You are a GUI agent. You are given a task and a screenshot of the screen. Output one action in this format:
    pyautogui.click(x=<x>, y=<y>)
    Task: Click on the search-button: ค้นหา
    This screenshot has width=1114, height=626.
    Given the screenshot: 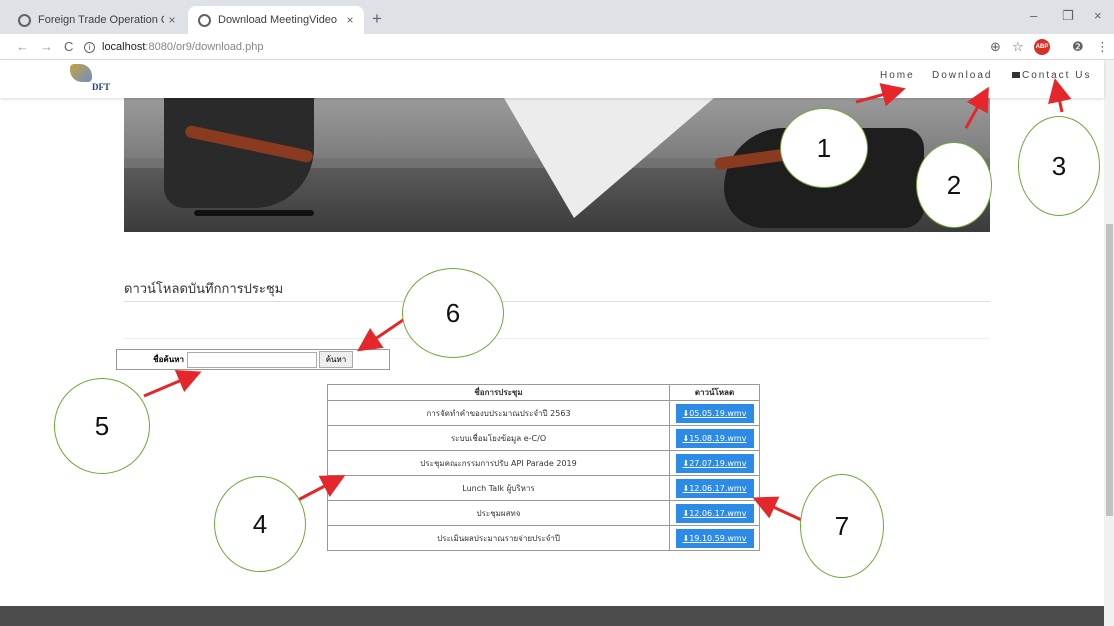 What is the action you would take?
    pyautogui.click(x=336, y=359)
    